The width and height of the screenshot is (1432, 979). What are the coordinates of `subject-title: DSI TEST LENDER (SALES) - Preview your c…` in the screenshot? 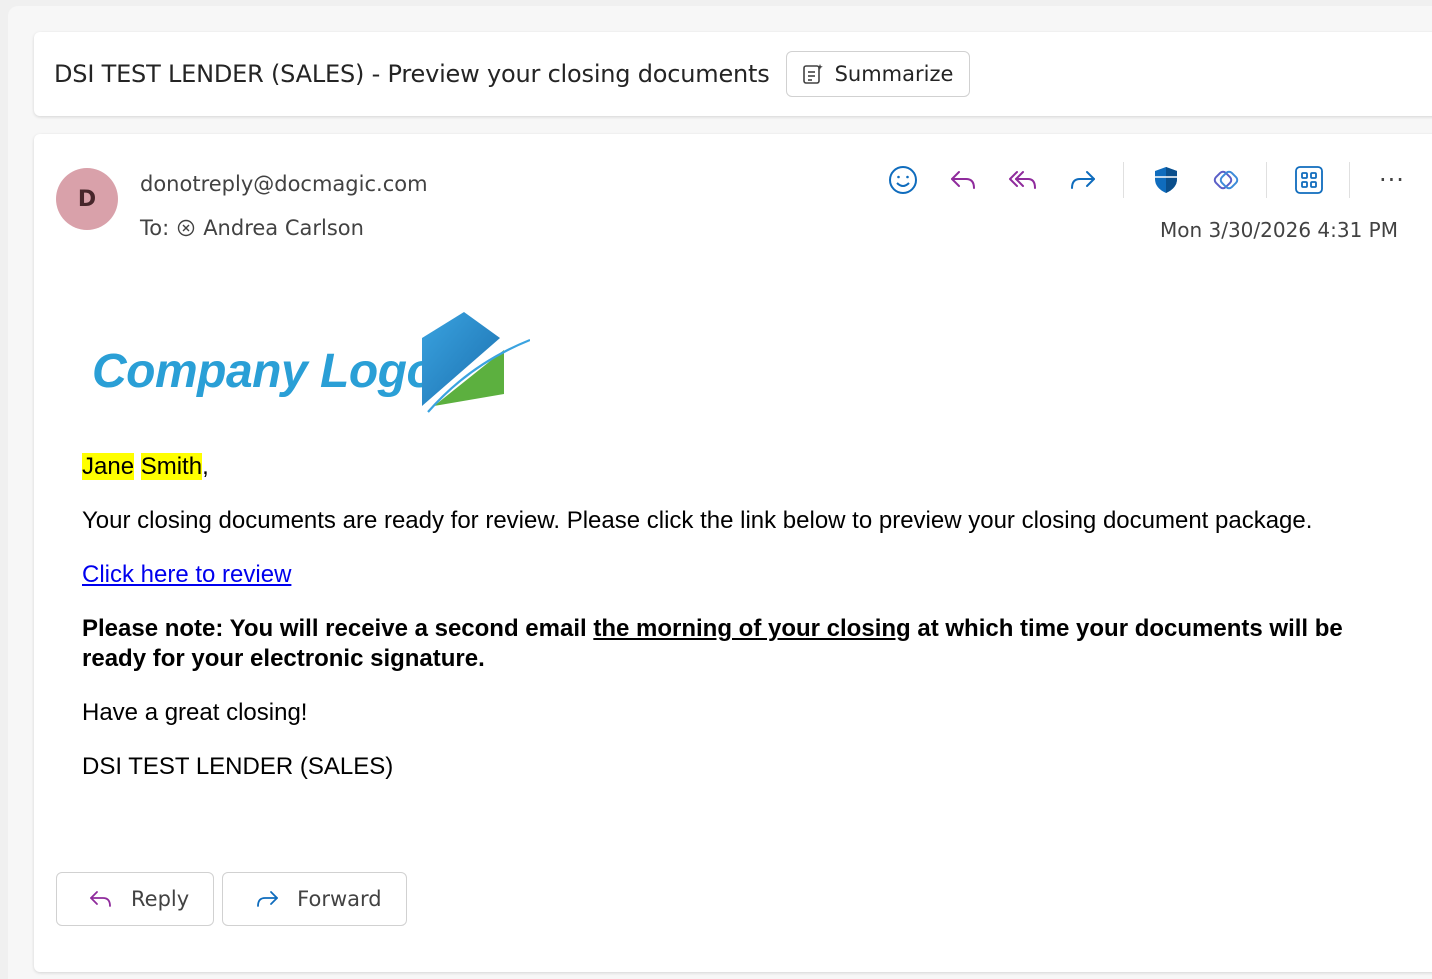 It's located at (412, 74).